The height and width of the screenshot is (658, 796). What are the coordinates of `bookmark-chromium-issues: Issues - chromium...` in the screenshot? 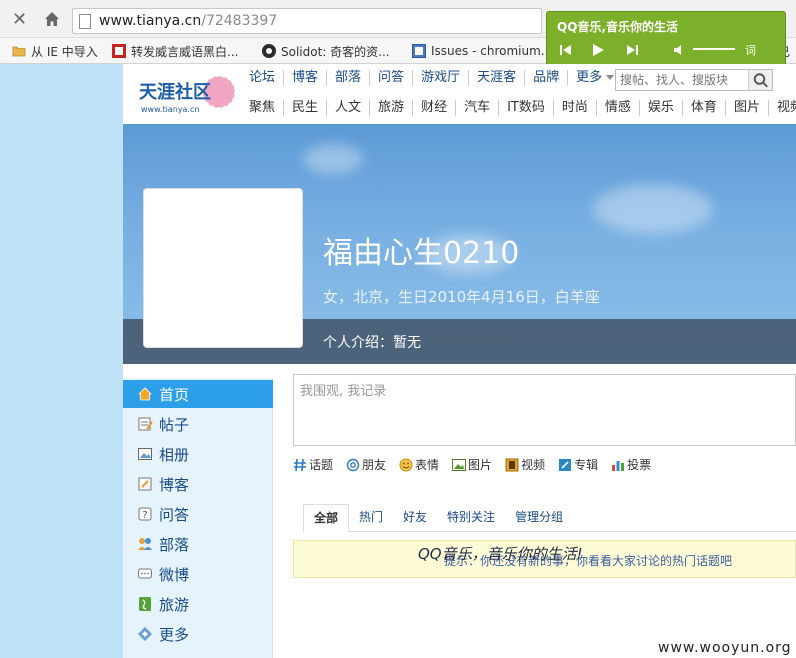 It's located at (482, 51).